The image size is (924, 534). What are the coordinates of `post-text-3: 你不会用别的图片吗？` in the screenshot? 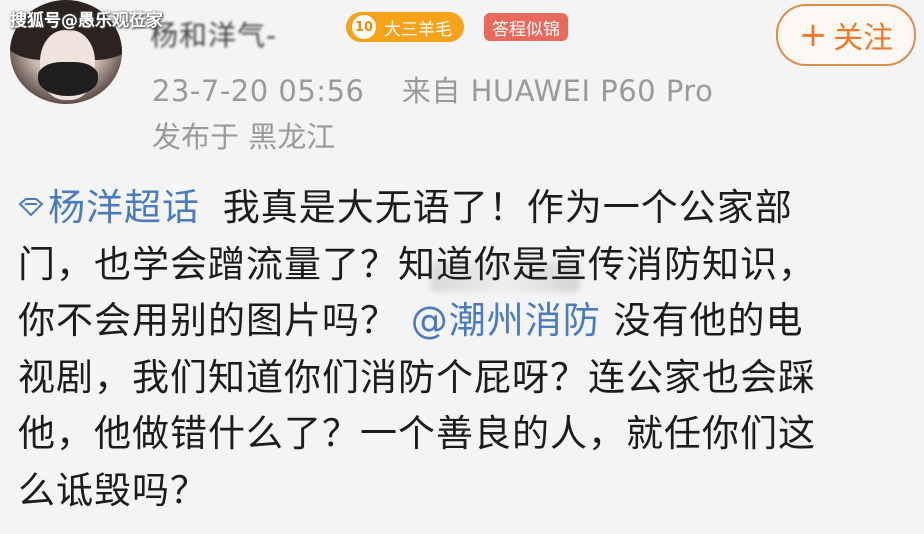 It's located at (208, 320).